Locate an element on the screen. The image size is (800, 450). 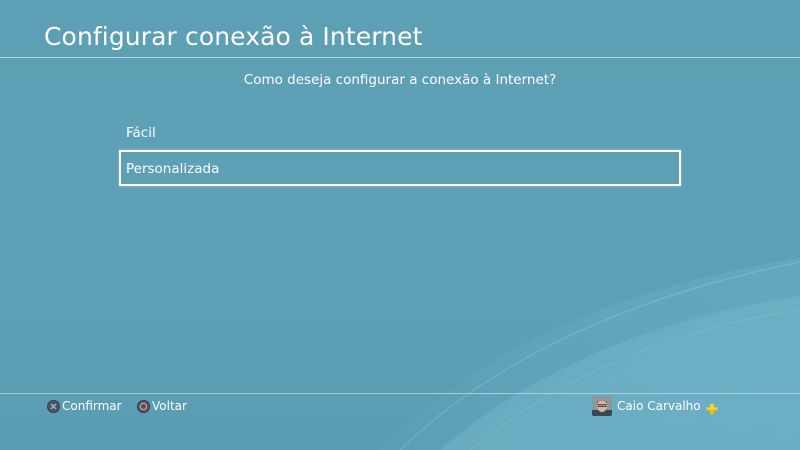
circle-button-icon is located at coordinates (143, 406).